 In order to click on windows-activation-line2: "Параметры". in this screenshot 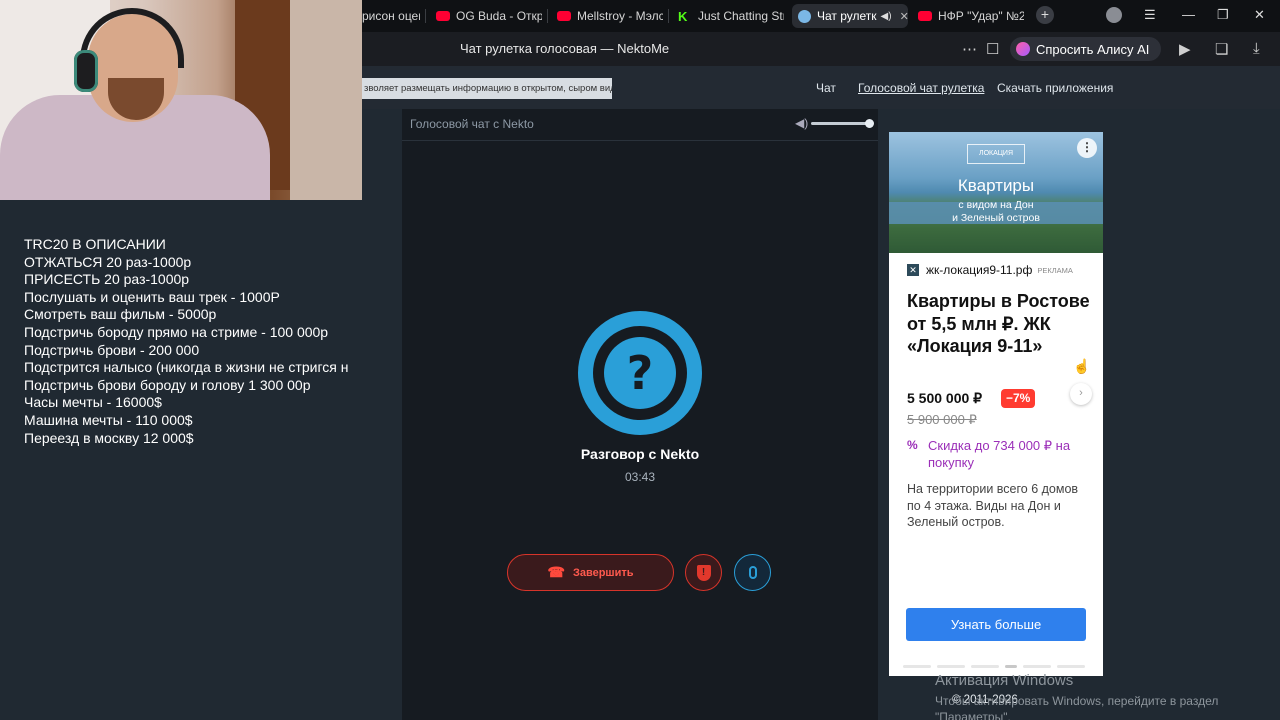, I will do `click(973, 715)`.